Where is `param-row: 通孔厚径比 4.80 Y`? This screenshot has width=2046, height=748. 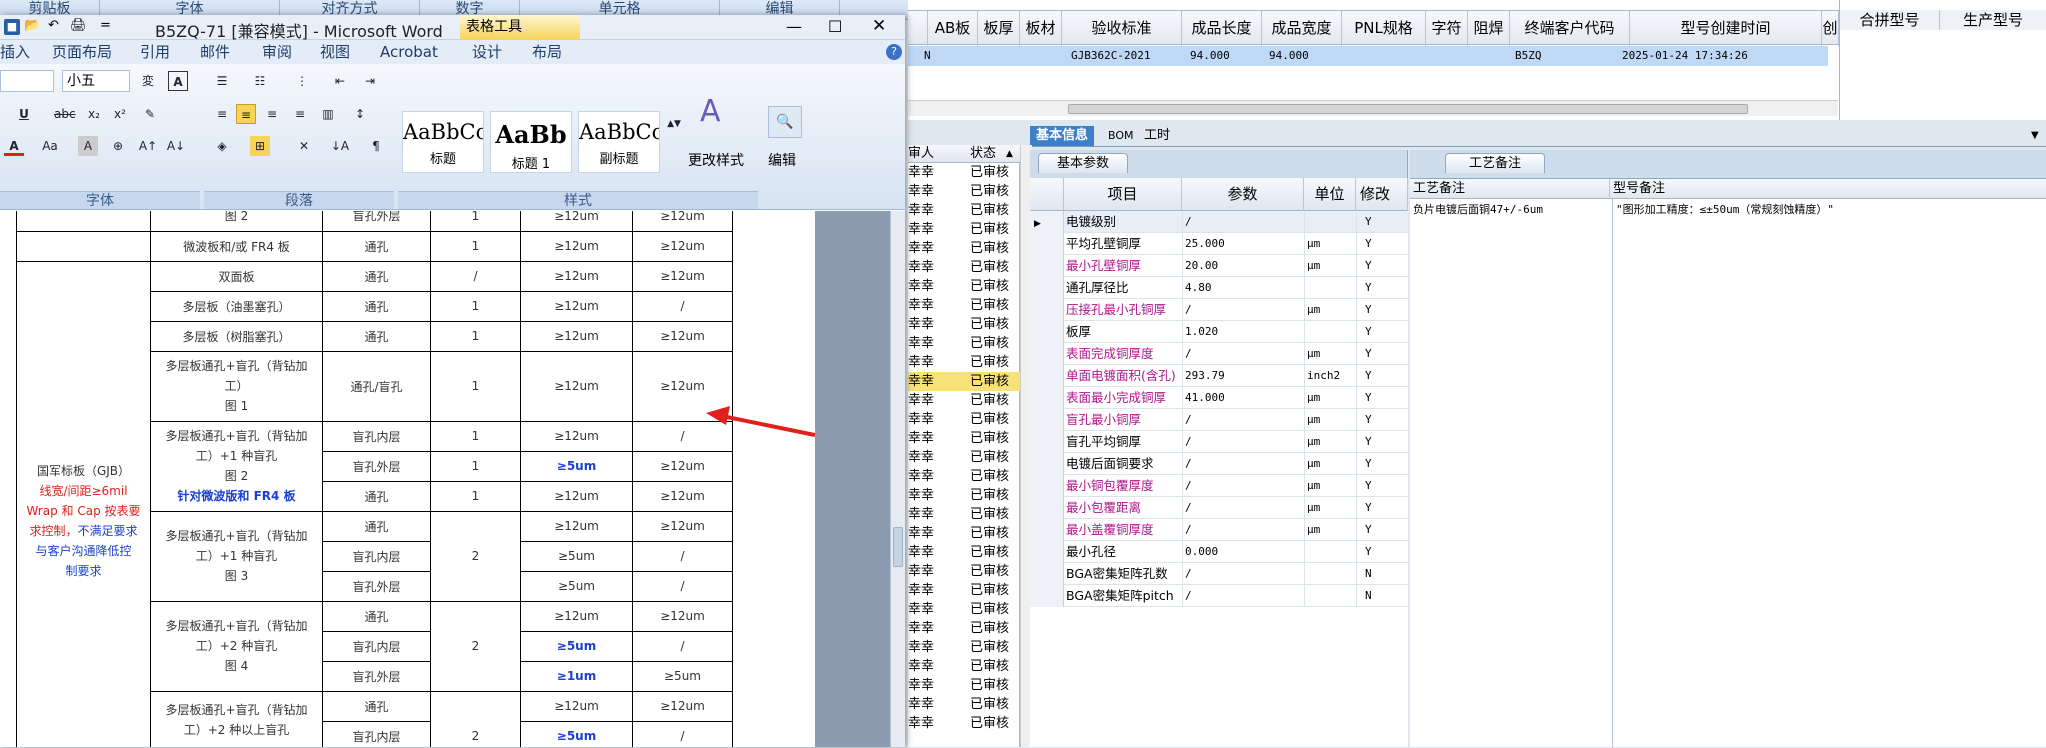
param-row: 通孔厚径比 4.80 Y is located at coordinates (1219, 288).